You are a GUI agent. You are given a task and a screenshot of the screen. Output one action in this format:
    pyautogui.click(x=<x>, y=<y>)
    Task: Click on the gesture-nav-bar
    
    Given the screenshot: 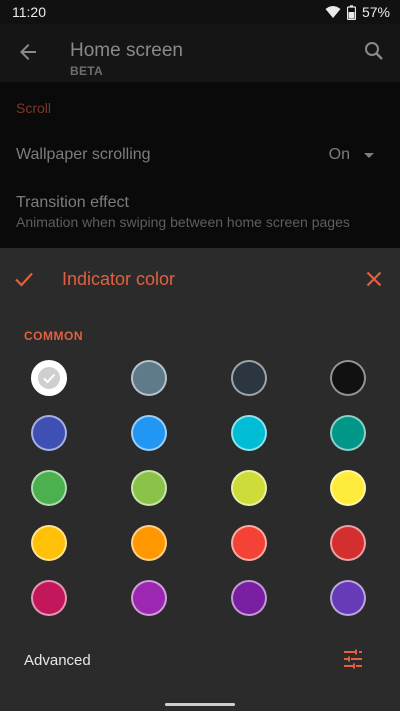 What is the action you would take?
    pyautogui.click(x=200, y=704)
    